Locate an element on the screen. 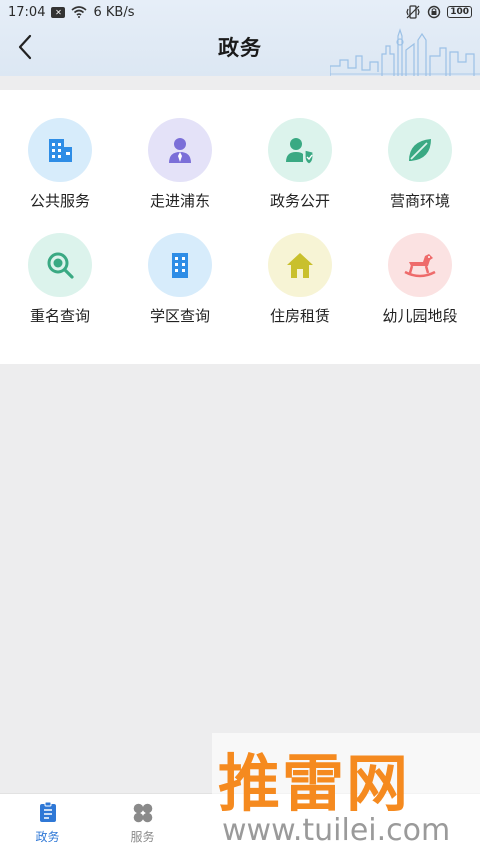  grid-item-public-service: 公共服务 is located at coordinates (60, 164).